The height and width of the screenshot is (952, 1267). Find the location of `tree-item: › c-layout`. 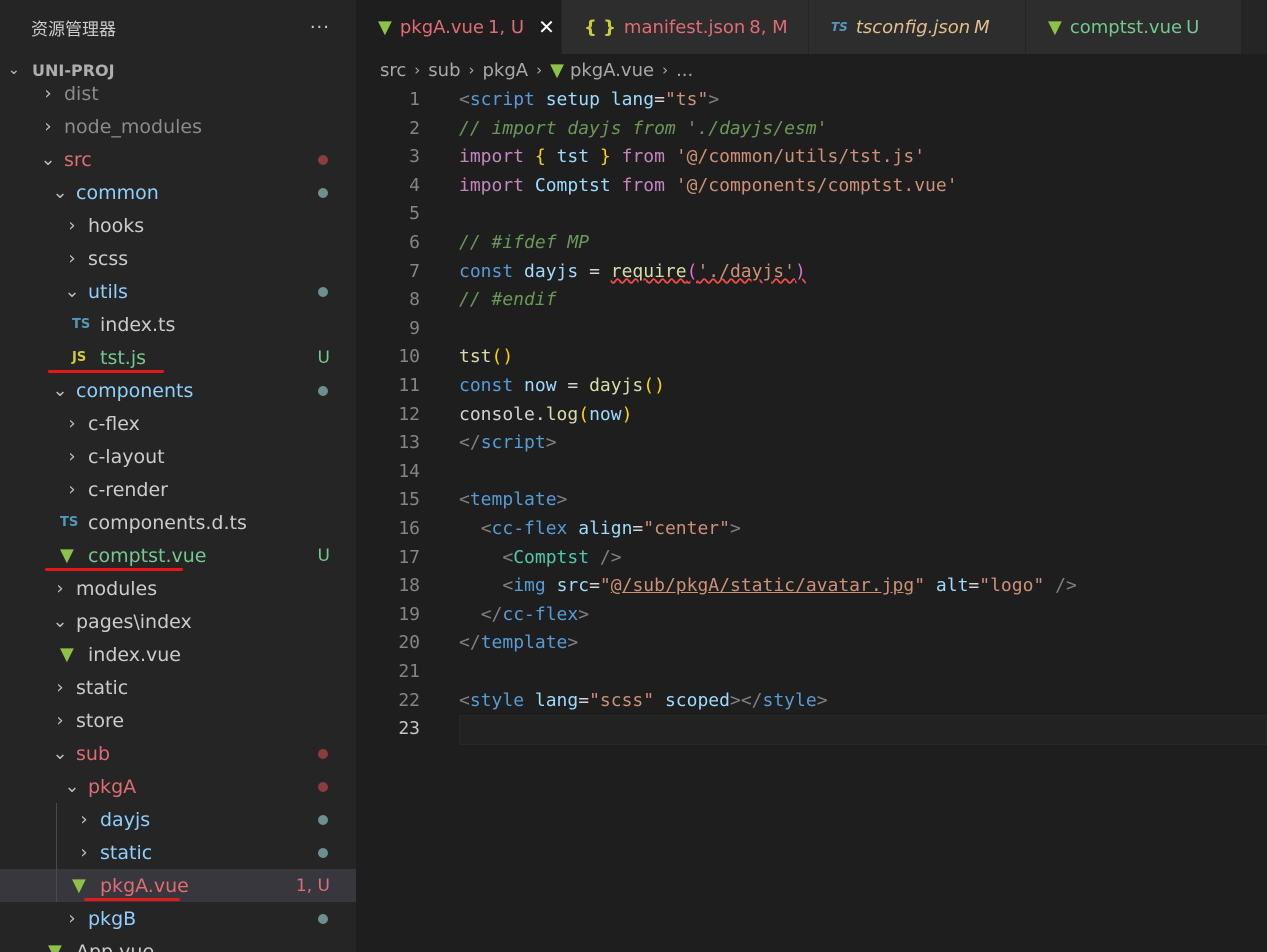

tree-item: › c-layout is located at coordinates (178, 456).